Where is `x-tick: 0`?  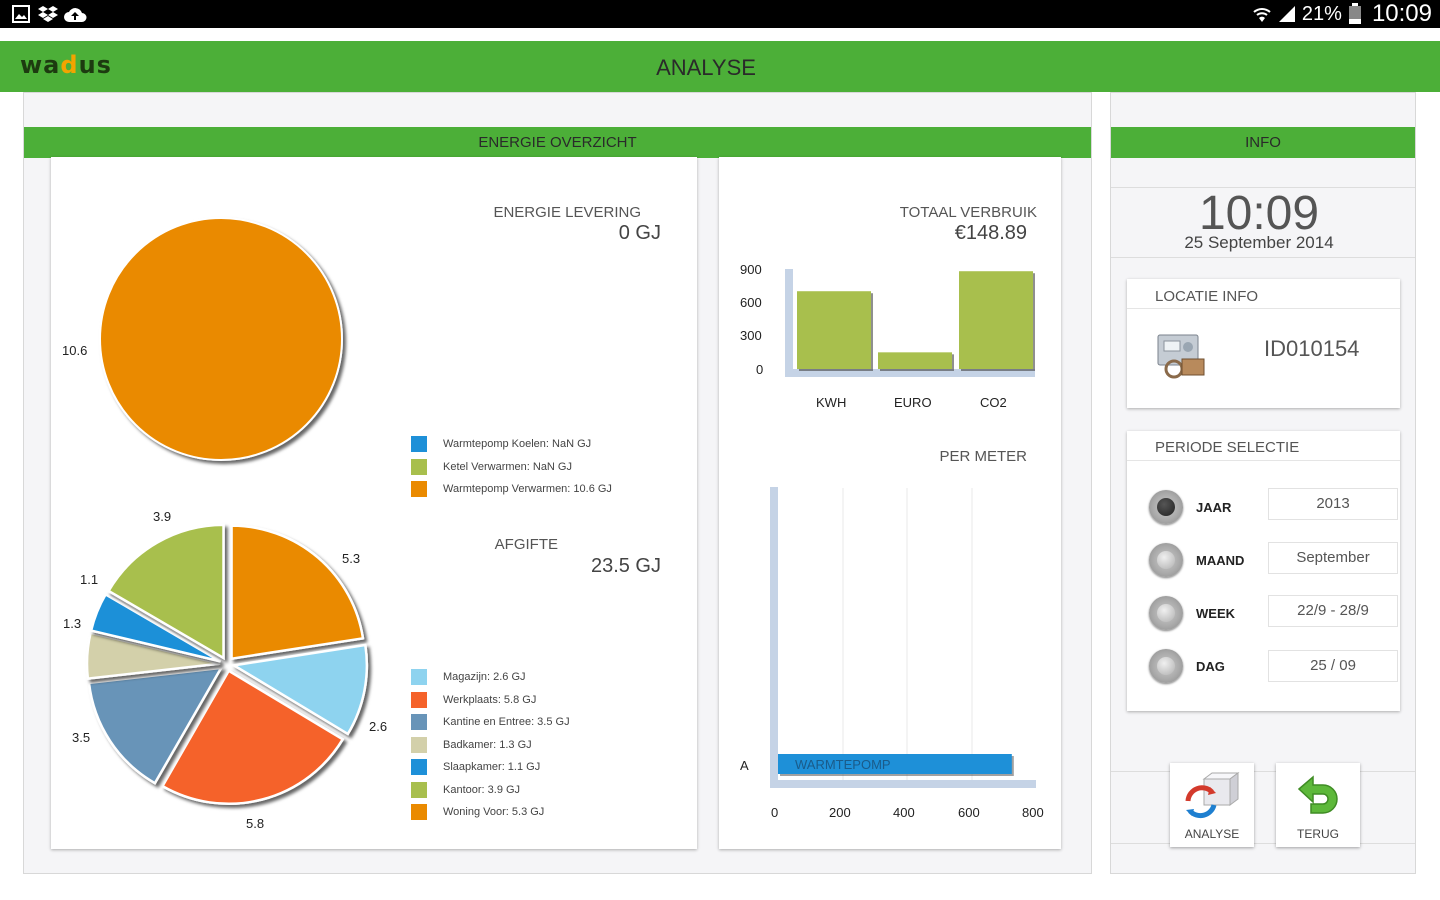
x-tick: 0 is located at coordinates (775, 812).